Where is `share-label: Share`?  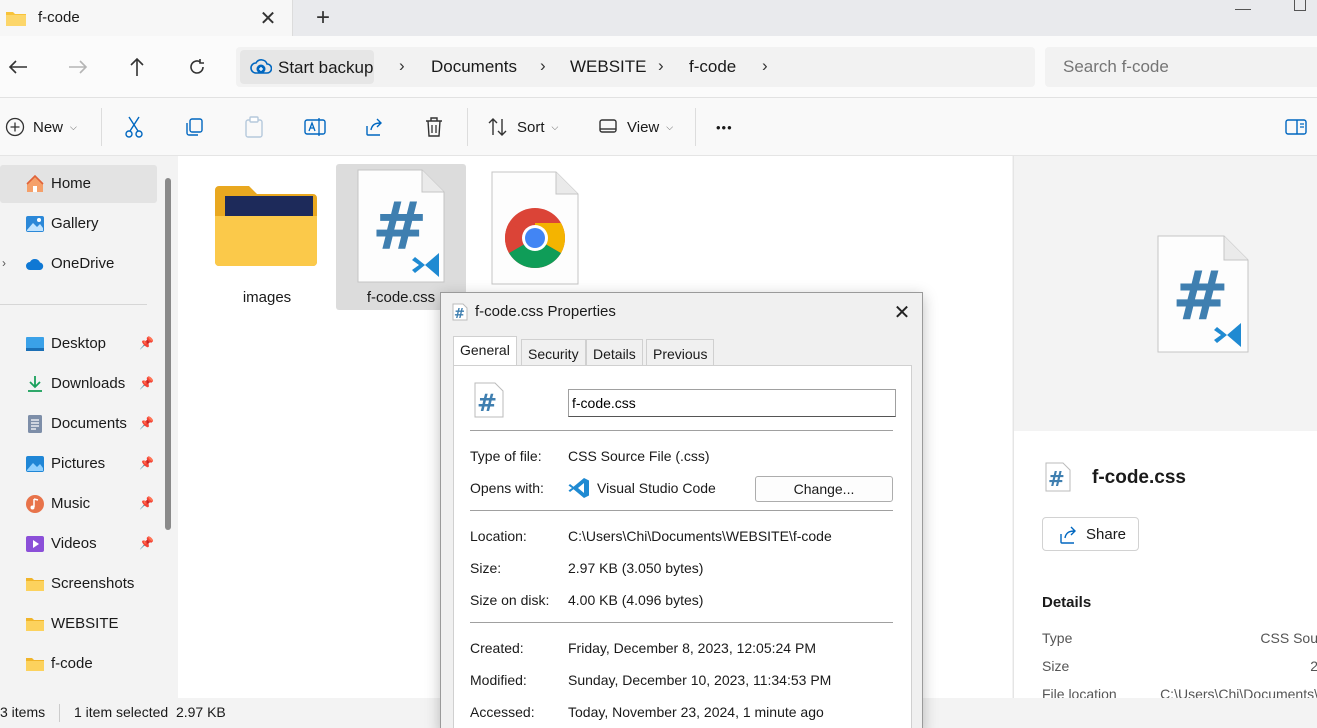
share-label: Share is located at coordinates (1106, 534).